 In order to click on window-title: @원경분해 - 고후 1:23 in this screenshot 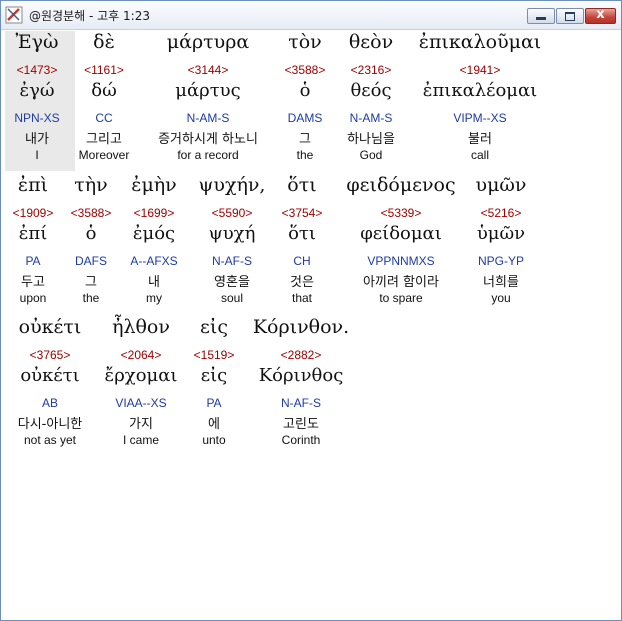, I will do `click(89, 16)`.